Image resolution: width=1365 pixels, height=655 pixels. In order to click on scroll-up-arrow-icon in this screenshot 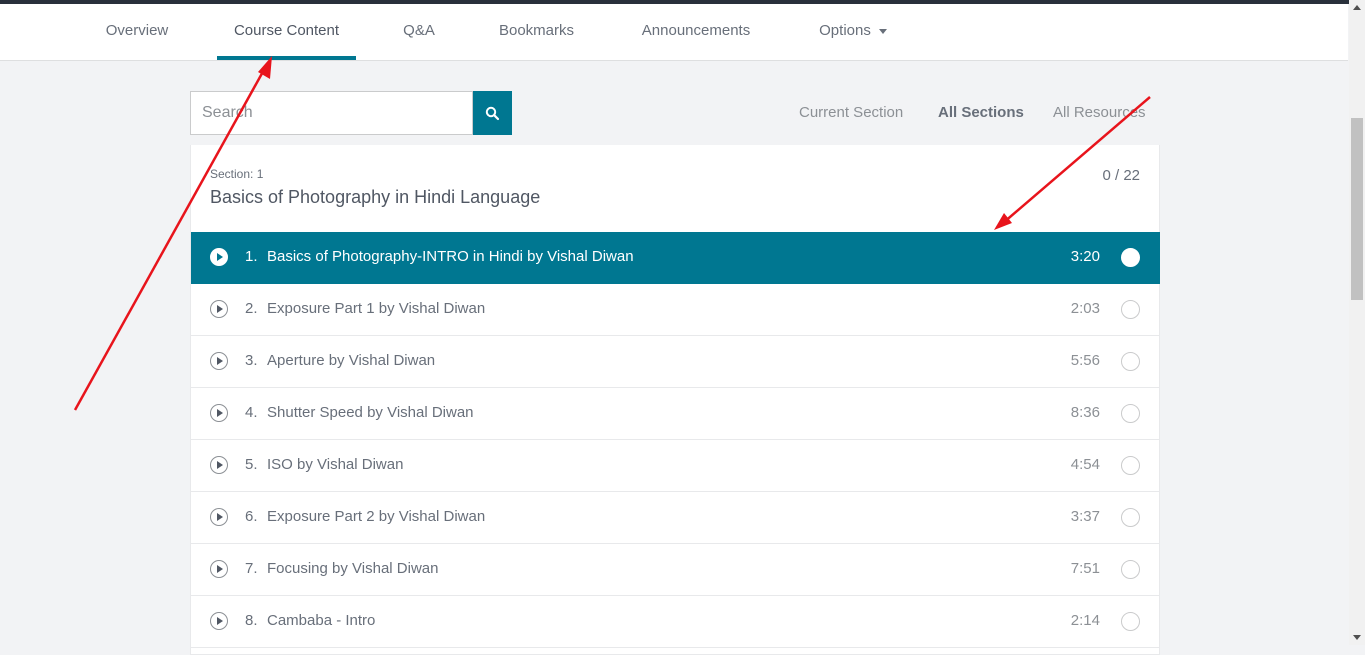, I will do `click(1357, 7)`.